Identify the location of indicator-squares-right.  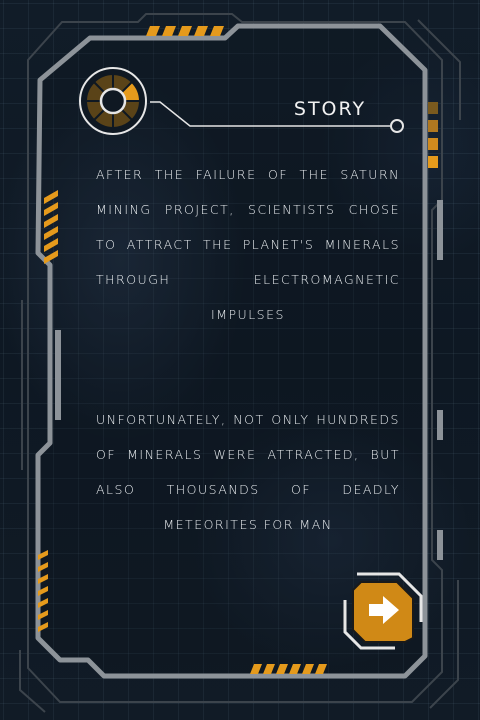
(433, 135).